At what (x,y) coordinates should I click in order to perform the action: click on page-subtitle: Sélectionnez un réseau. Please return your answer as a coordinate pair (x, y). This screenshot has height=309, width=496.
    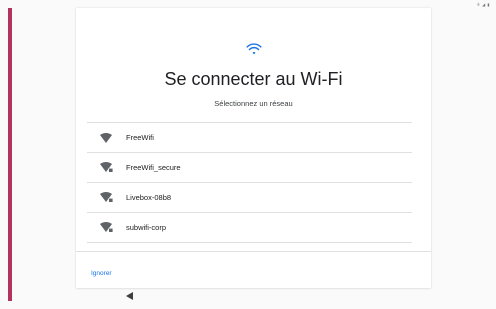
    Looking at the image, I should click on (253, 103).